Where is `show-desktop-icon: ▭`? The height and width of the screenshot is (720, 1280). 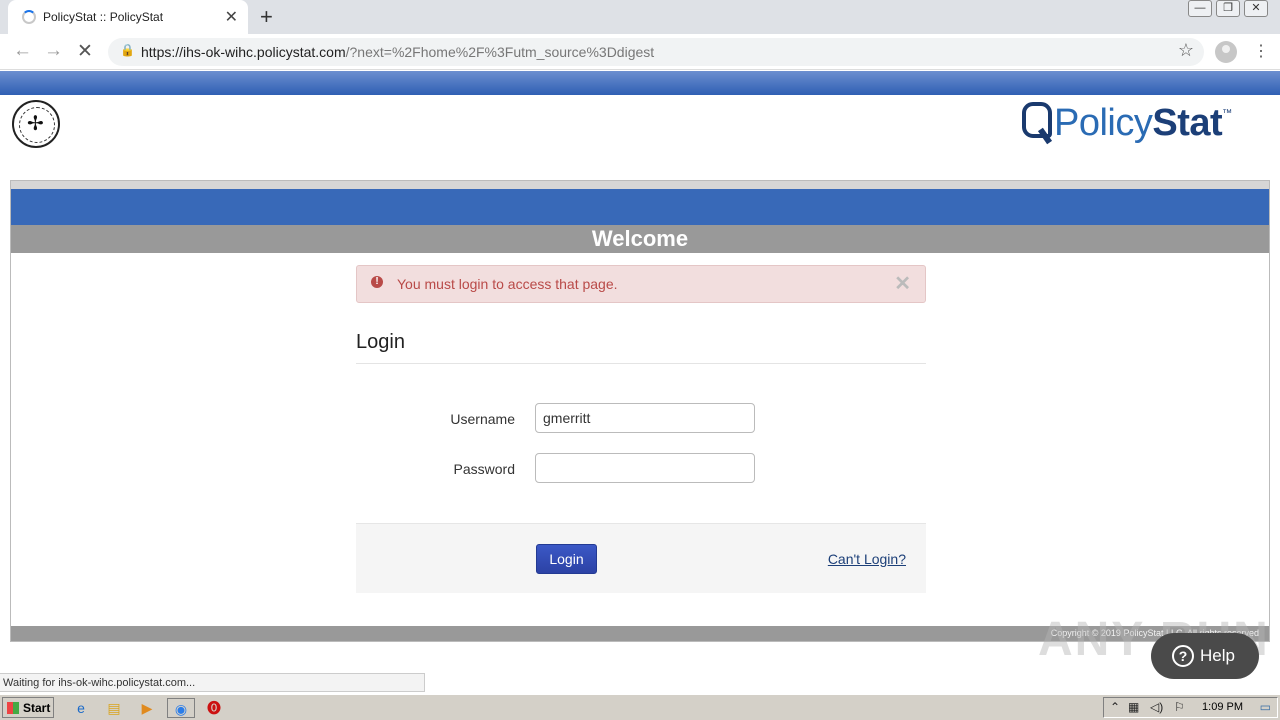 show-desktop-icon: ▭ is located at coordinates (1265, 707).